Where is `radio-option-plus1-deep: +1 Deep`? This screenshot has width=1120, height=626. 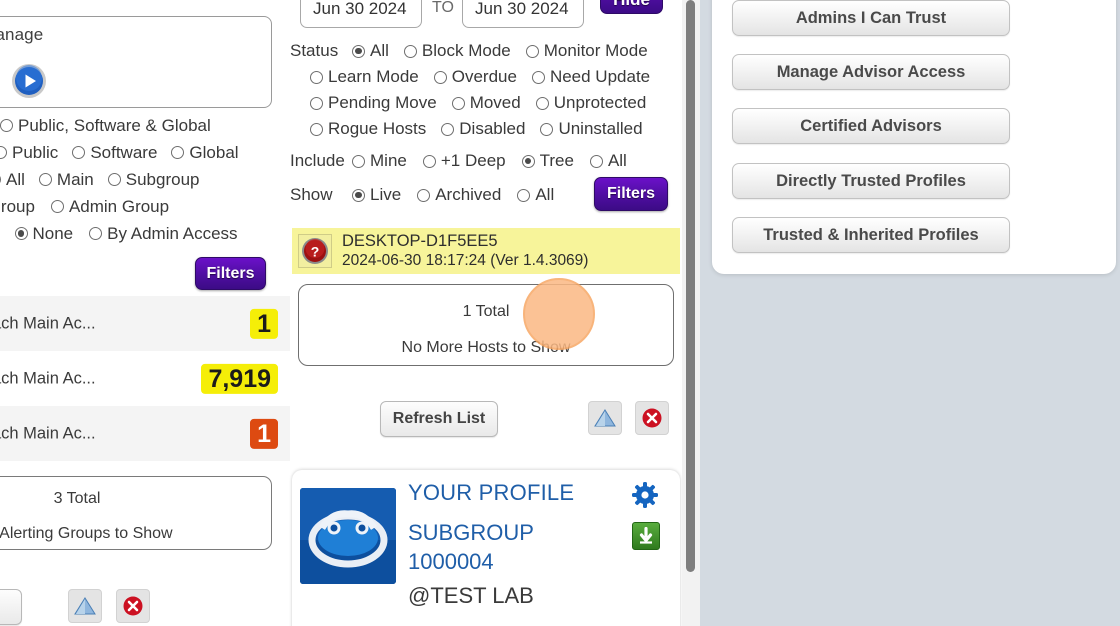
radio-option-plus1-deep: +1 Deep is located at coordinates (464, 161).